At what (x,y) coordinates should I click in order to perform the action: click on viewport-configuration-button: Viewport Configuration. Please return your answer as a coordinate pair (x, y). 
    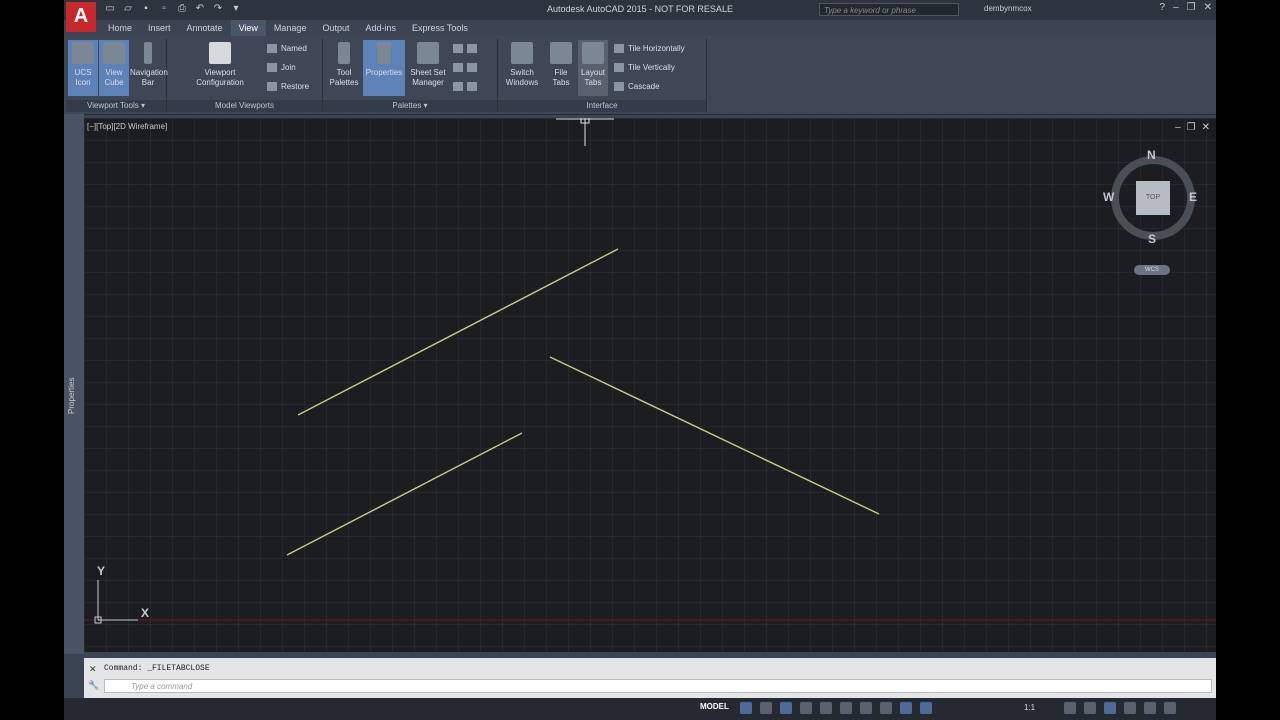
    Looking at the image, I should click on (220, 68).